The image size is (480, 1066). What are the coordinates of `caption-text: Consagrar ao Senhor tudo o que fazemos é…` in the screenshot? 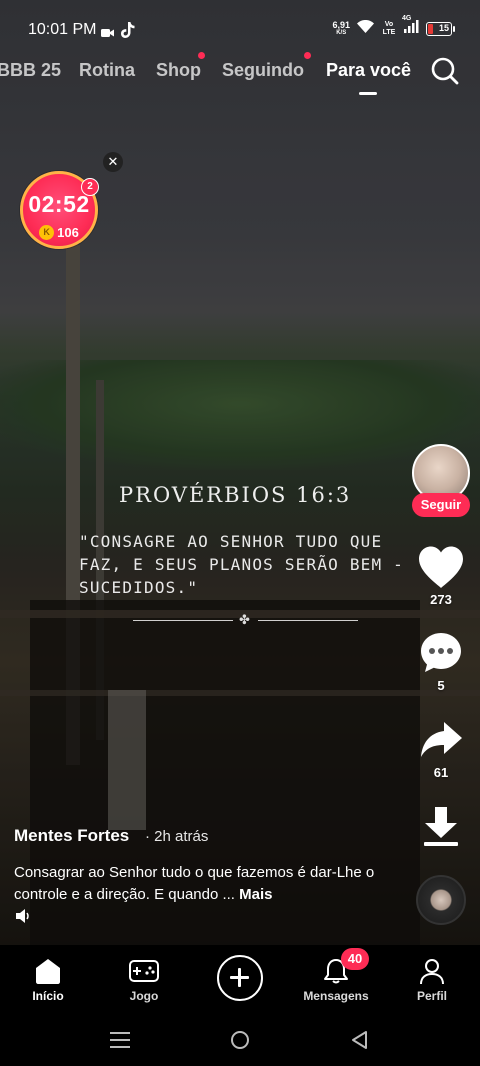 It's located at (194, 883).